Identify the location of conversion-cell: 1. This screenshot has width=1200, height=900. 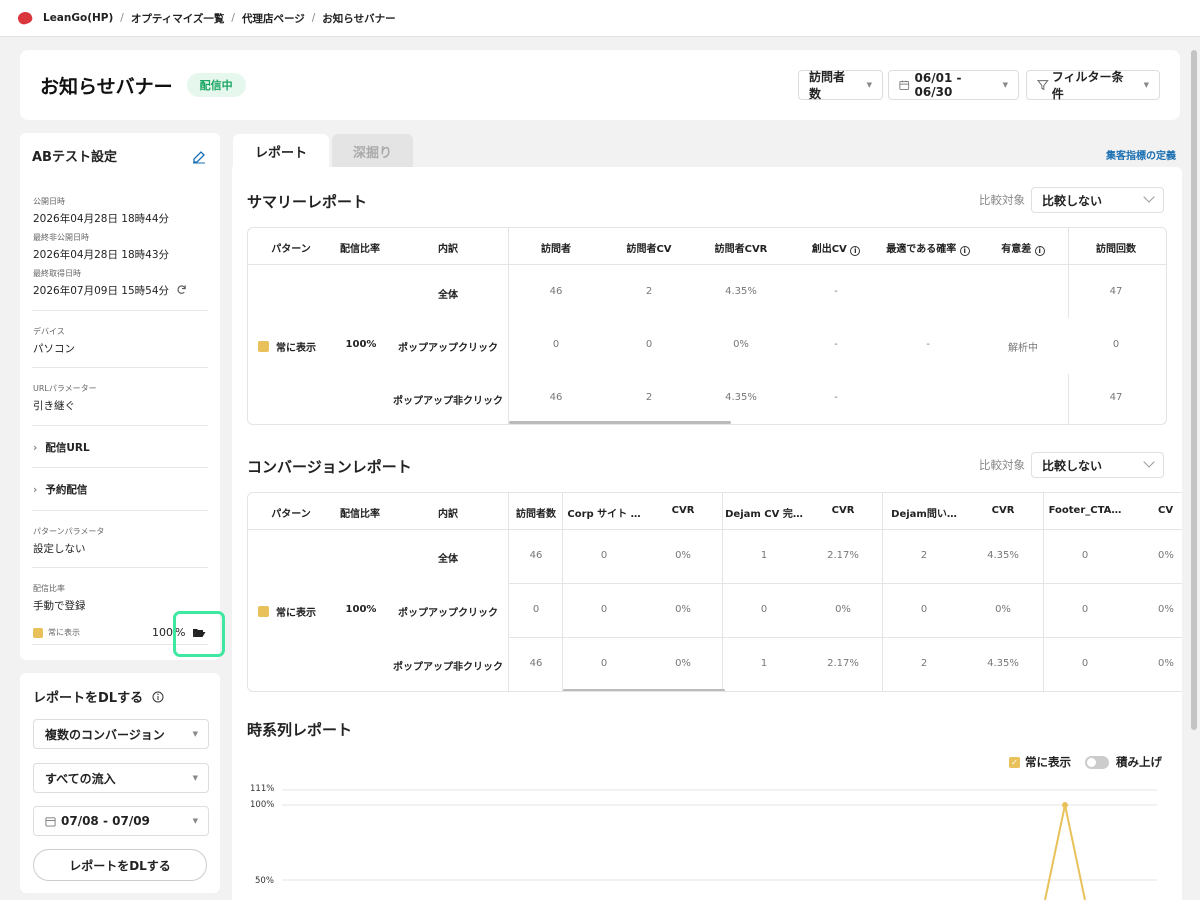
(764, 555).